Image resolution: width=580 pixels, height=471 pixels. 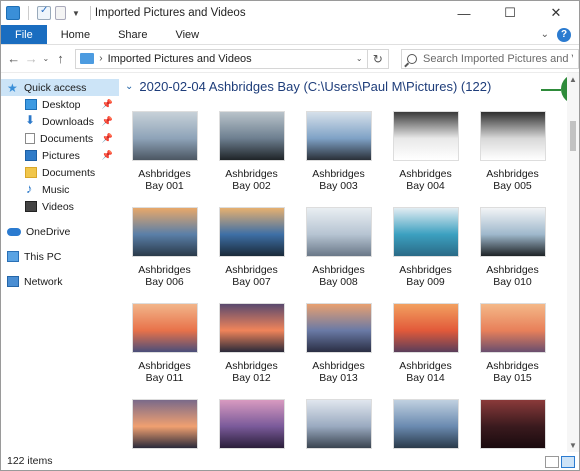 I want to click on up-arrow-icon: ↑, so click(x=61, y=58).